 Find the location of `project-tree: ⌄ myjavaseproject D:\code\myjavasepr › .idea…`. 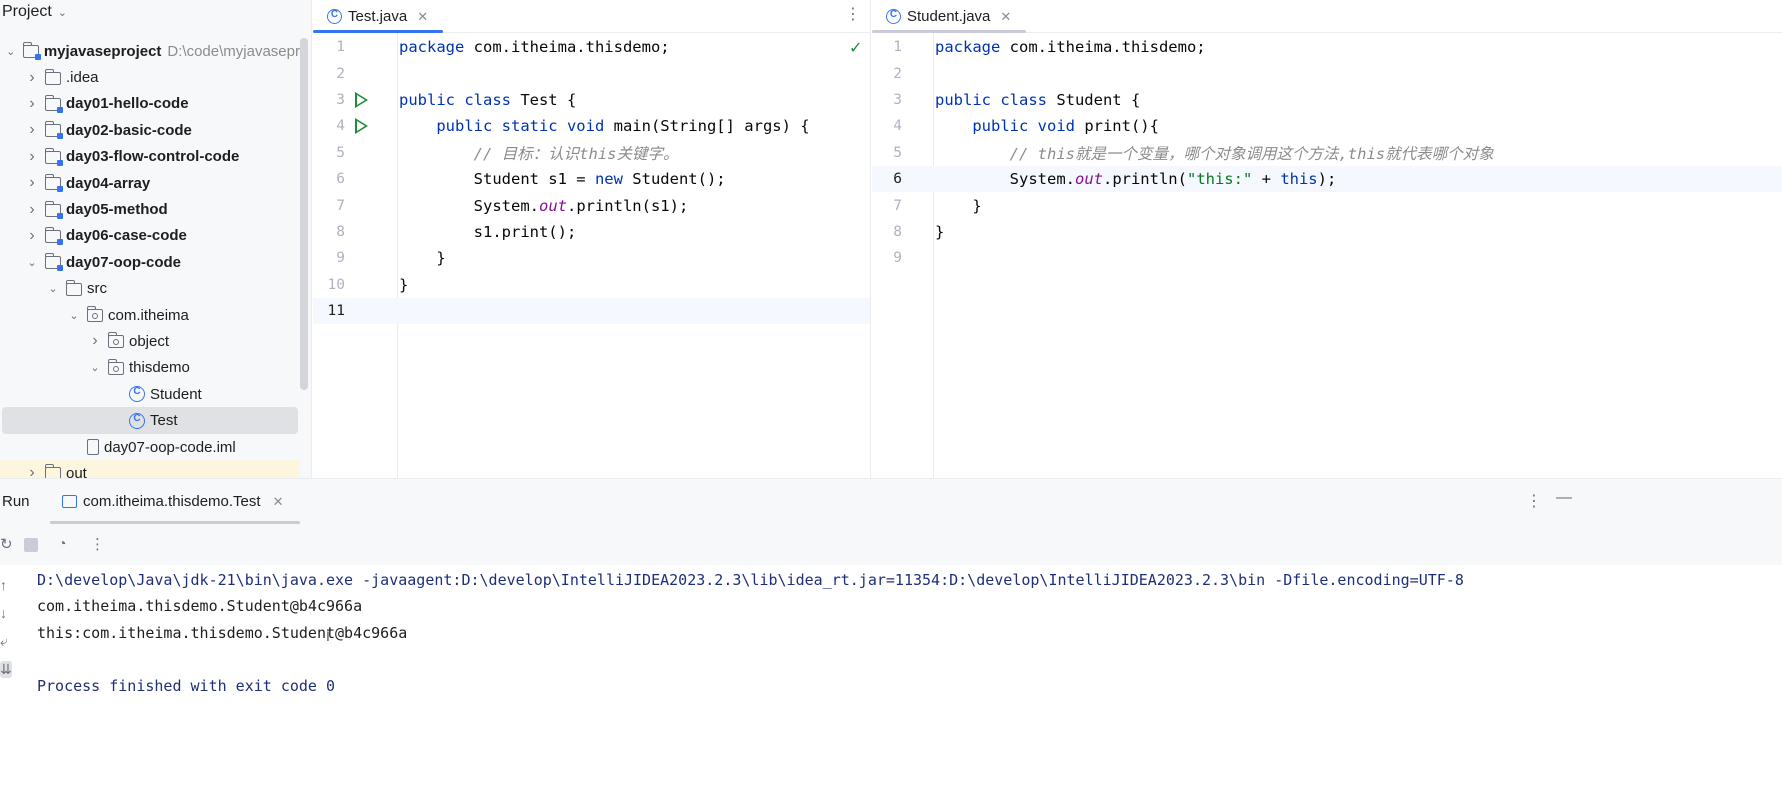

project-tree: ⌄ myjavaseproject D:\code\myjavasepr › .idea… is located at coordinates (150, 258).